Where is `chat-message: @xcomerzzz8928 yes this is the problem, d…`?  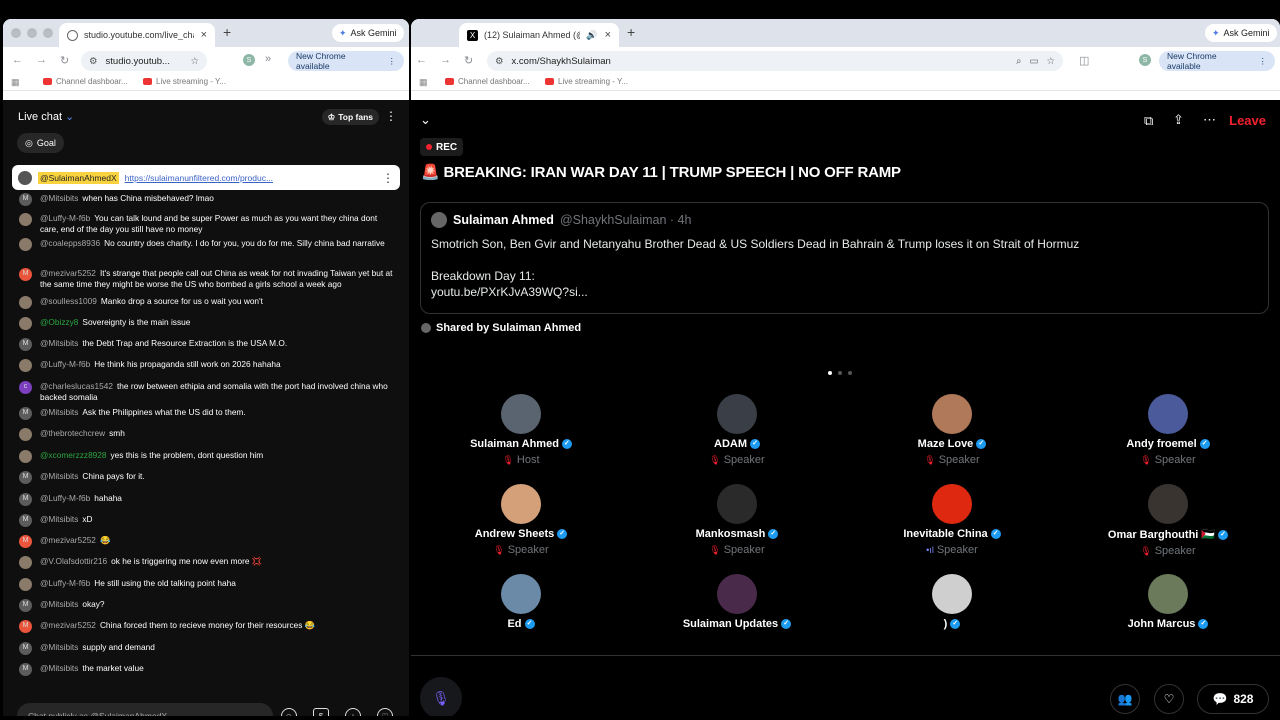
chat-message: @xcomerzzz8928 yes this is the problem, d… is located at coordinates (206, 456).